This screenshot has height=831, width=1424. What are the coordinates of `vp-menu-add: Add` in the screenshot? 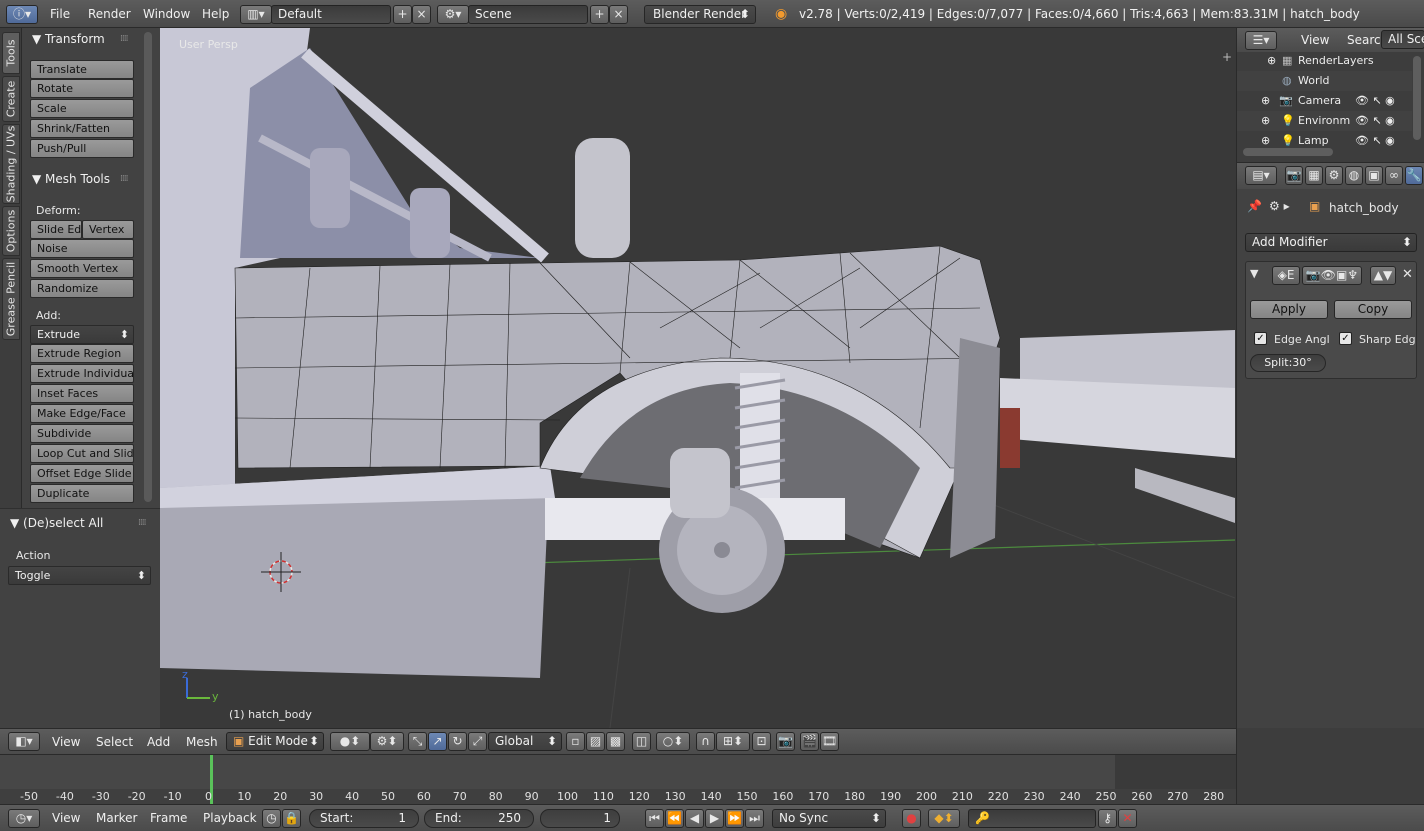 It's located at (158, 742).